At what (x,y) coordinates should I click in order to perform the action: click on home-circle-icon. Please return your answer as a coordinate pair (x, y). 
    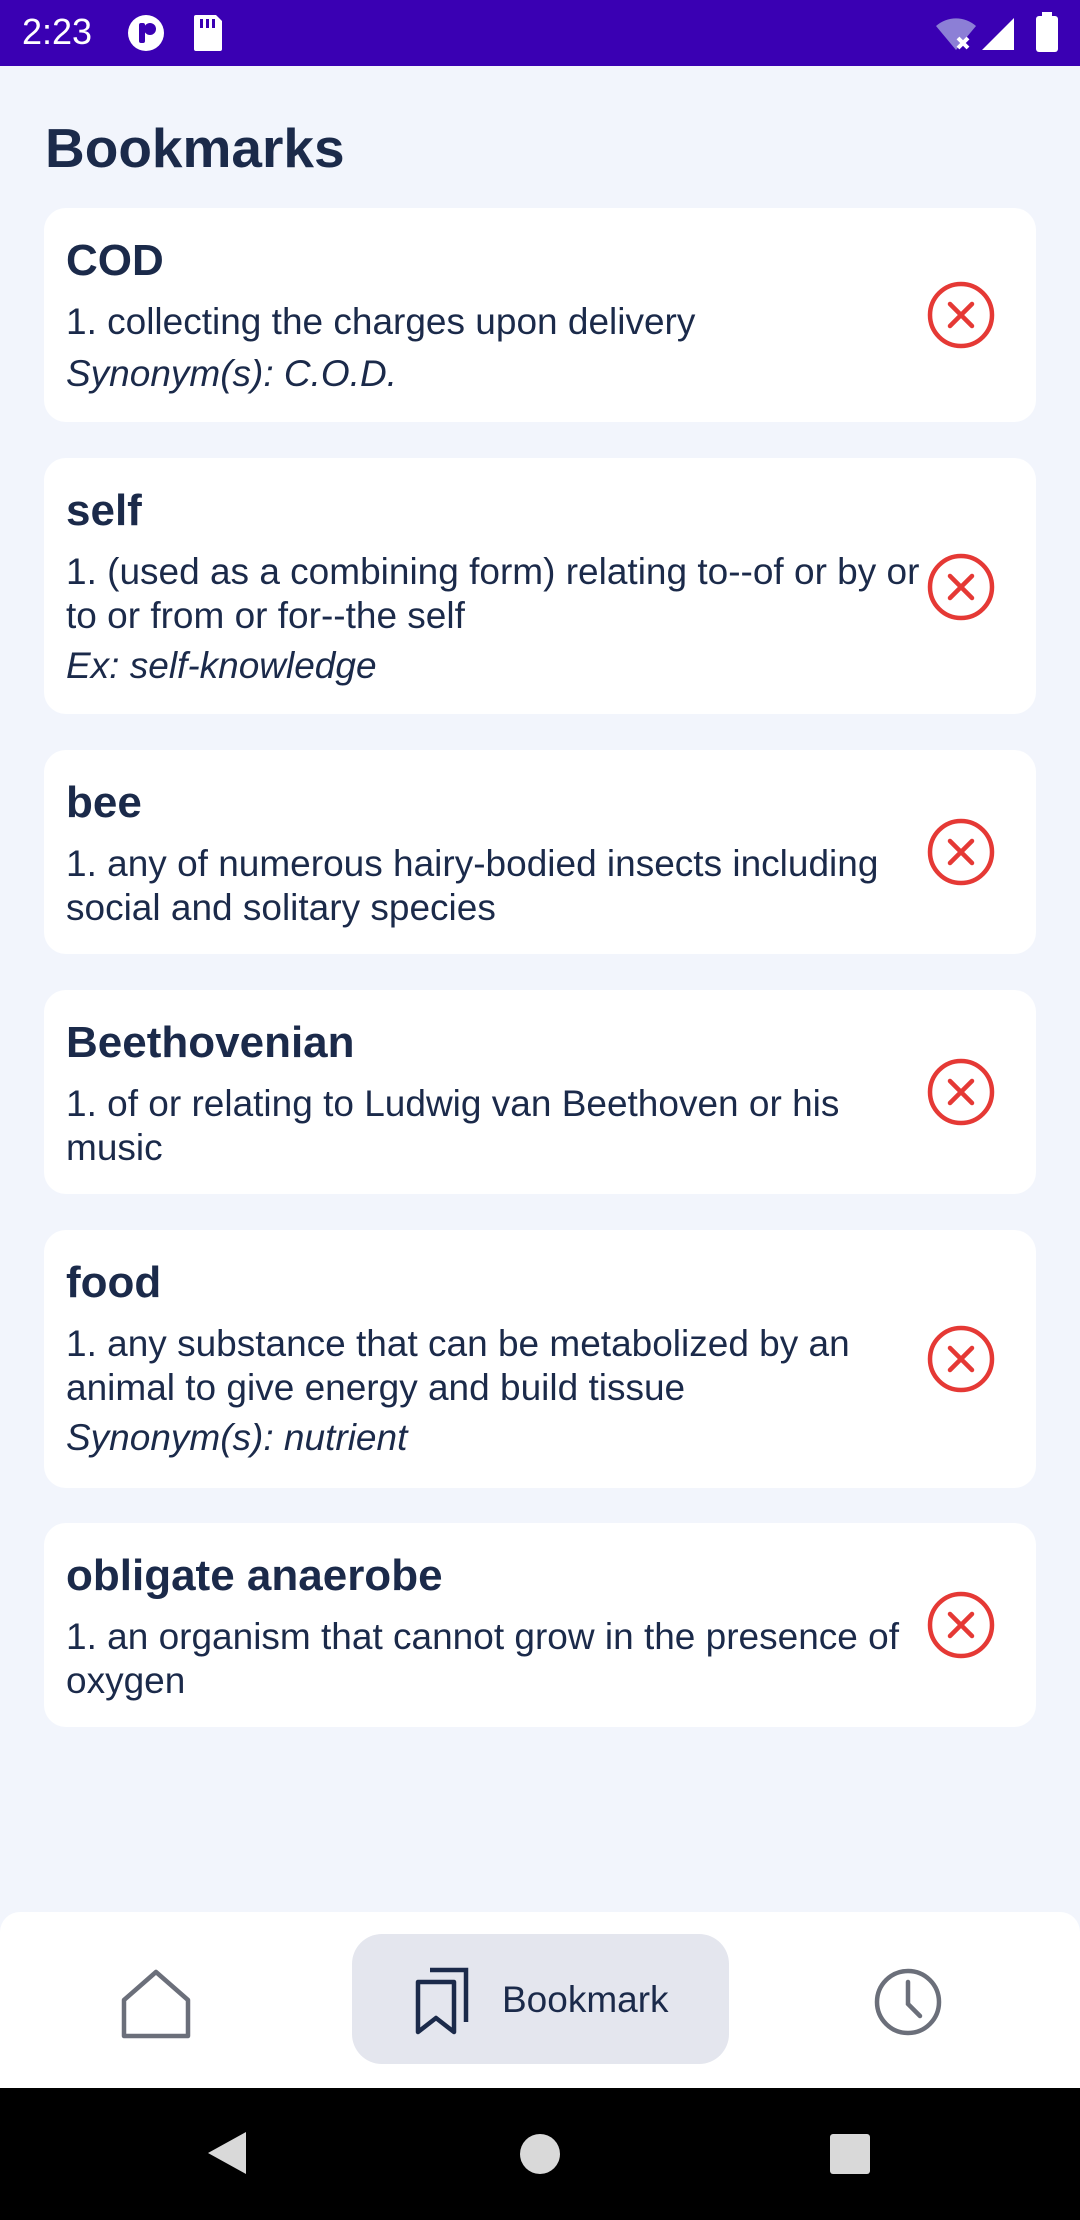
    Looking at the image, I should click on (540, 2154).